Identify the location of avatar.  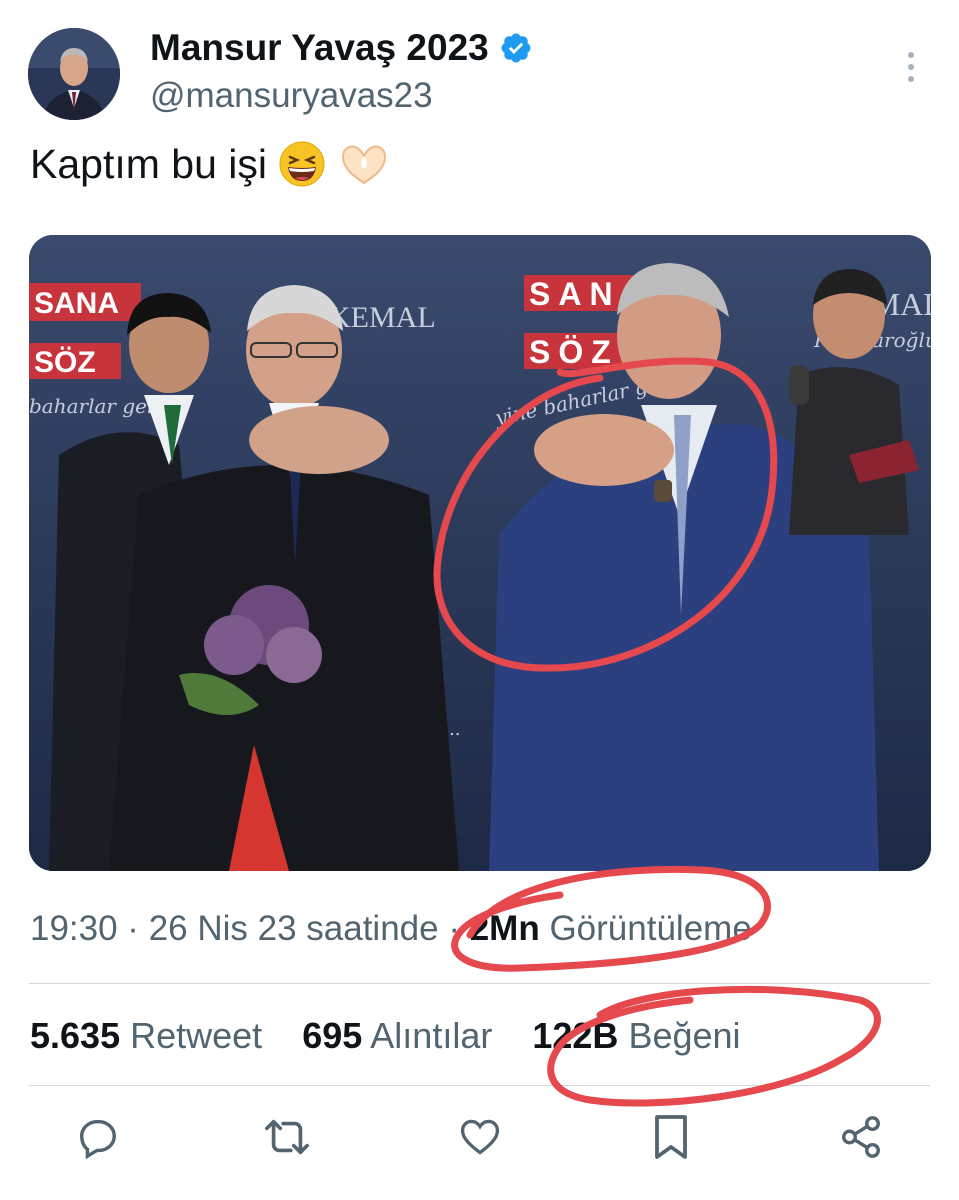
(74, 74).